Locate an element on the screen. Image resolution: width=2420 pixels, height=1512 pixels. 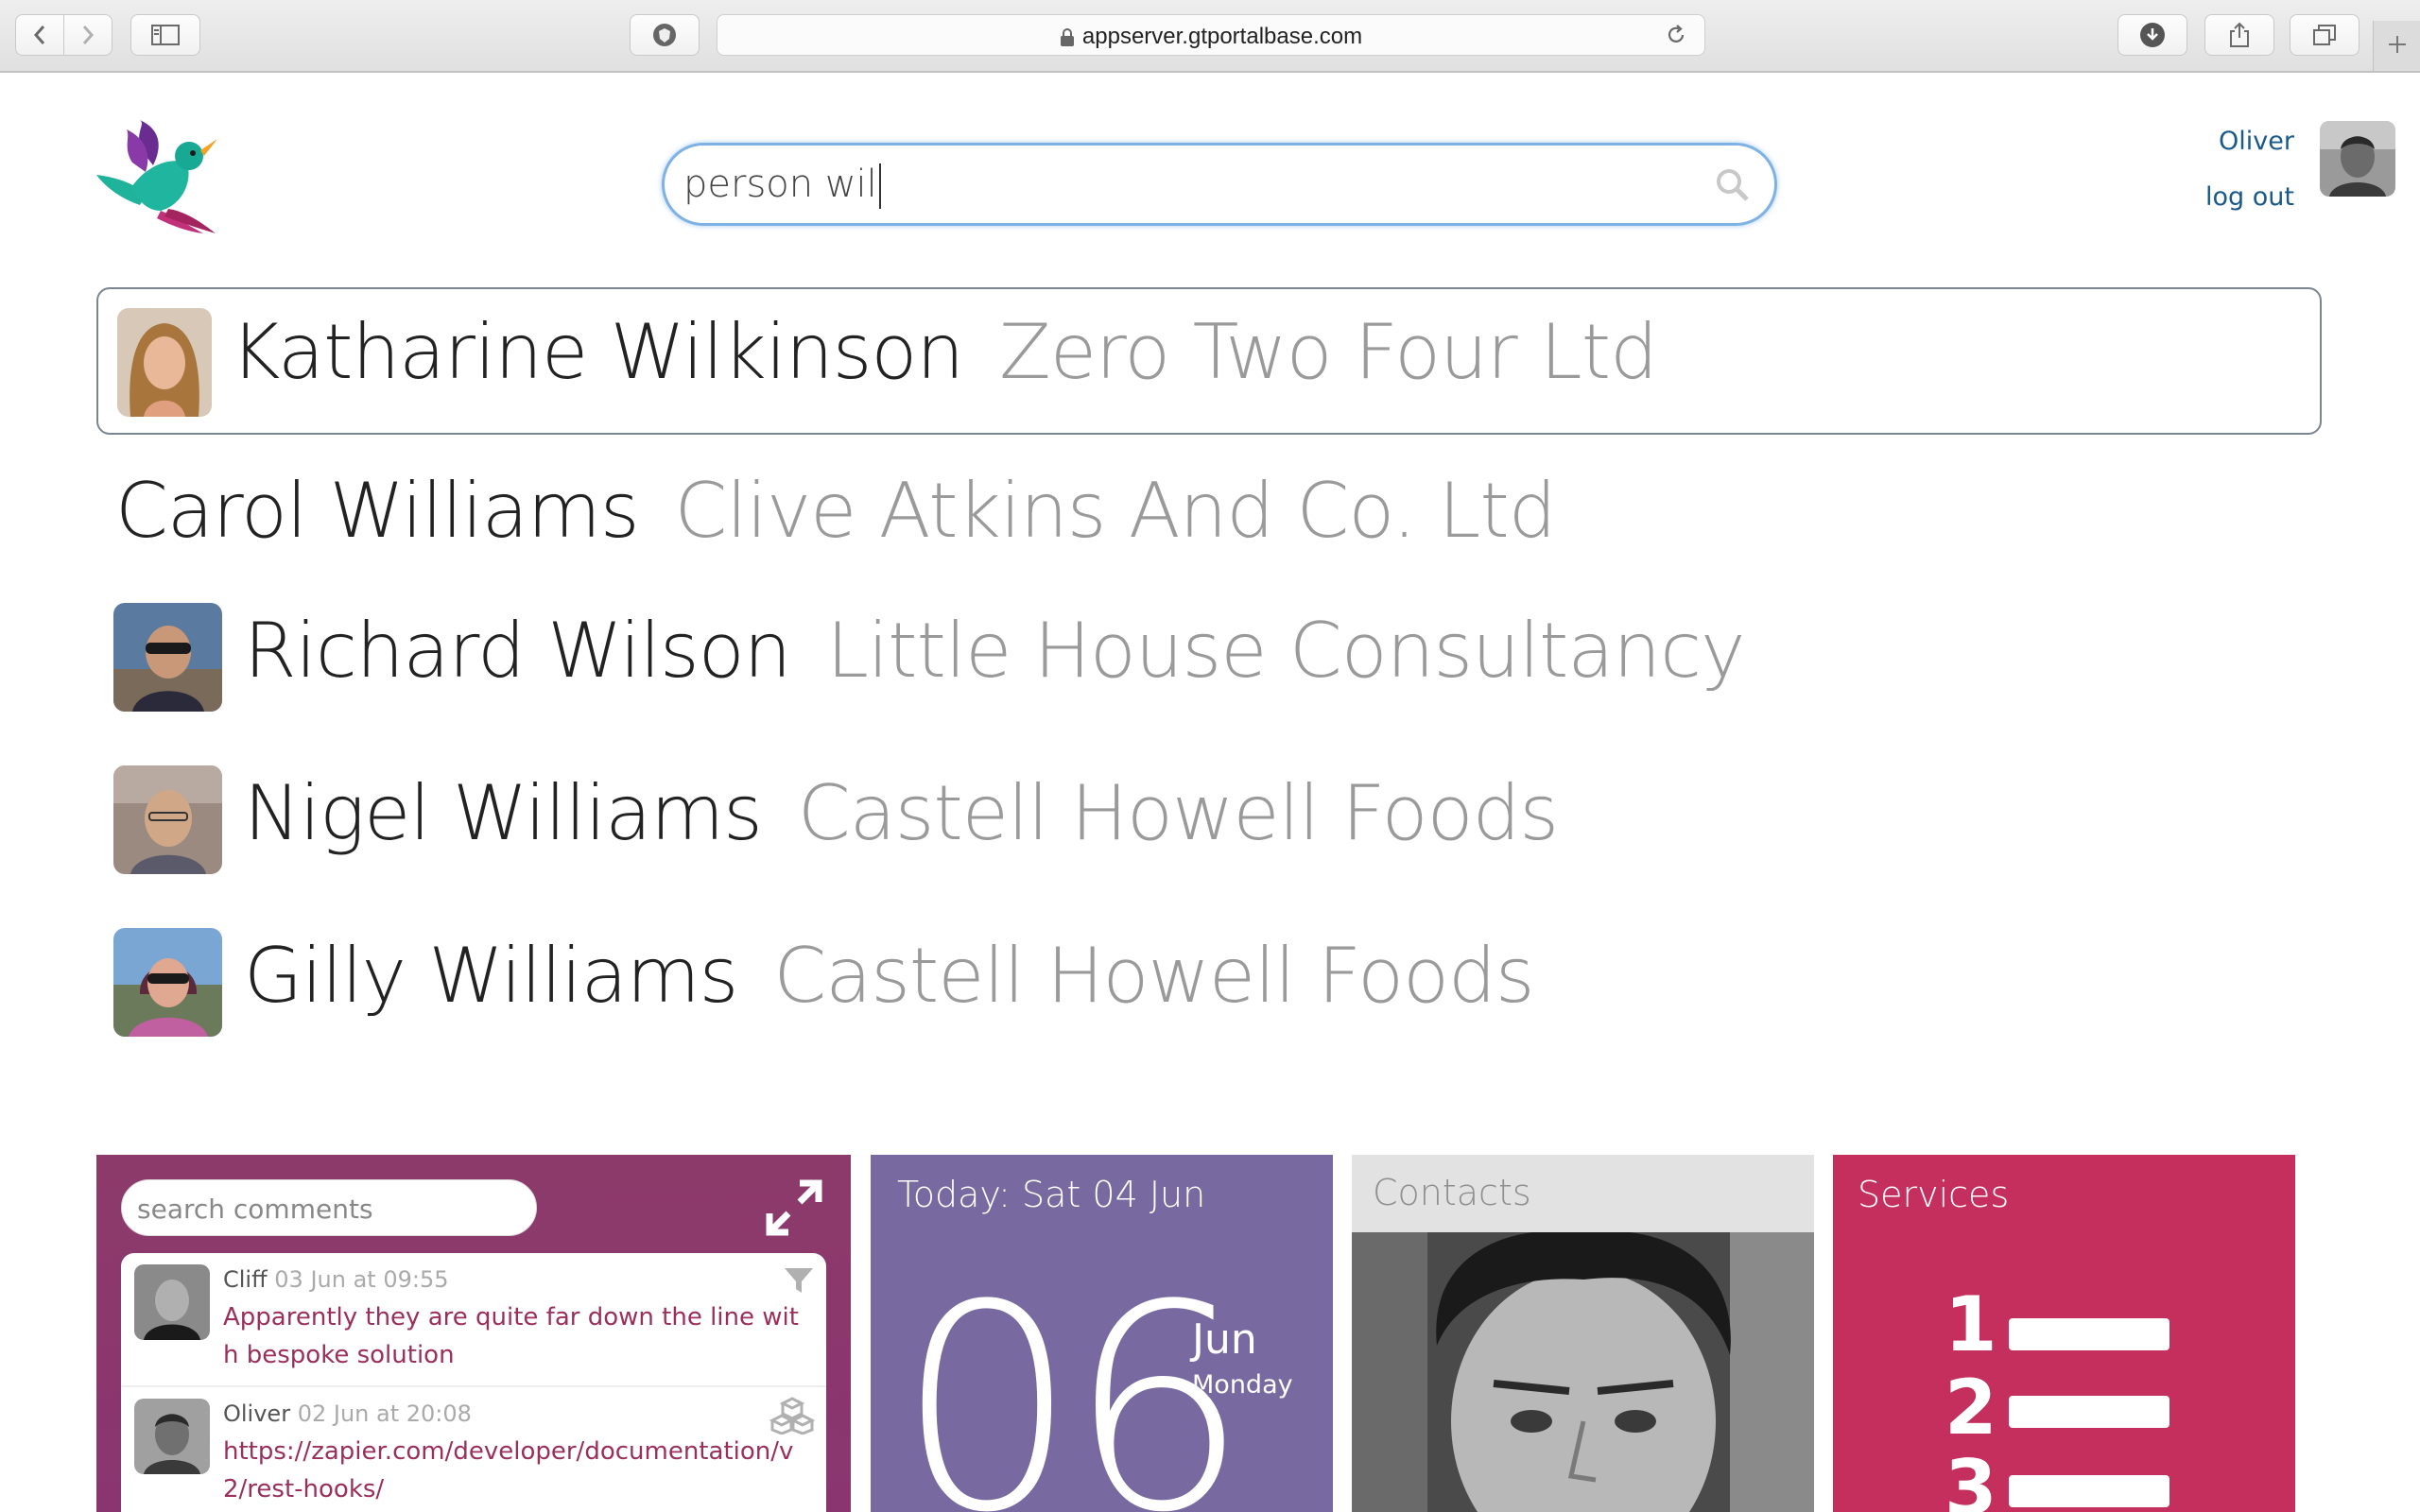
global-search-input: person wil is located at coordinates (1219, 184).